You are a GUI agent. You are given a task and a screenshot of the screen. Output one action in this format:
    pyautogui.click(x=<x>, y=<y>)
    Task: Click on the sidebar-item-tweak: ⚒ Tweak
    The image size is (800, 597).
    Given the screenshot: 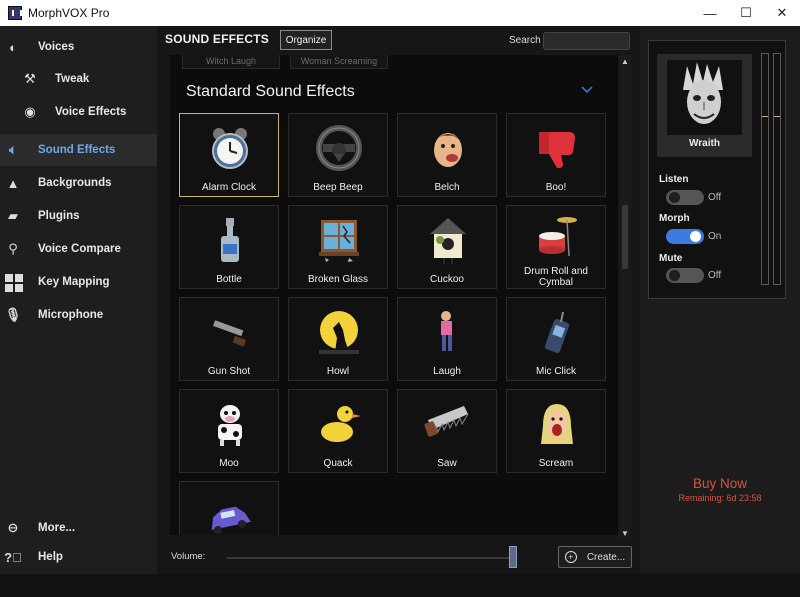 What is the action you would take?
    pyautogui.click(x=78, y=79)
    